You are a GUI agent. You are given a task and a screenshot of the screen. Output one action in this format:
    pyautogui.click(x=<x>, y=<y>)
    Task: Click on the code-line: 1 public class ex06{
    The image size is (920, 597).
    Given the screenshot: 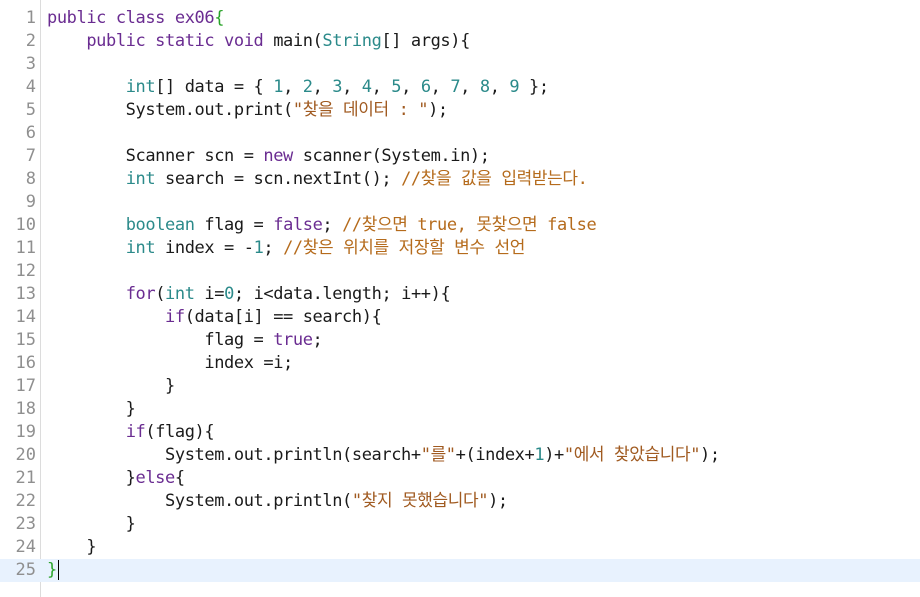 What is the action you would take?
    pyautogui.click(x=460, y=18)
    